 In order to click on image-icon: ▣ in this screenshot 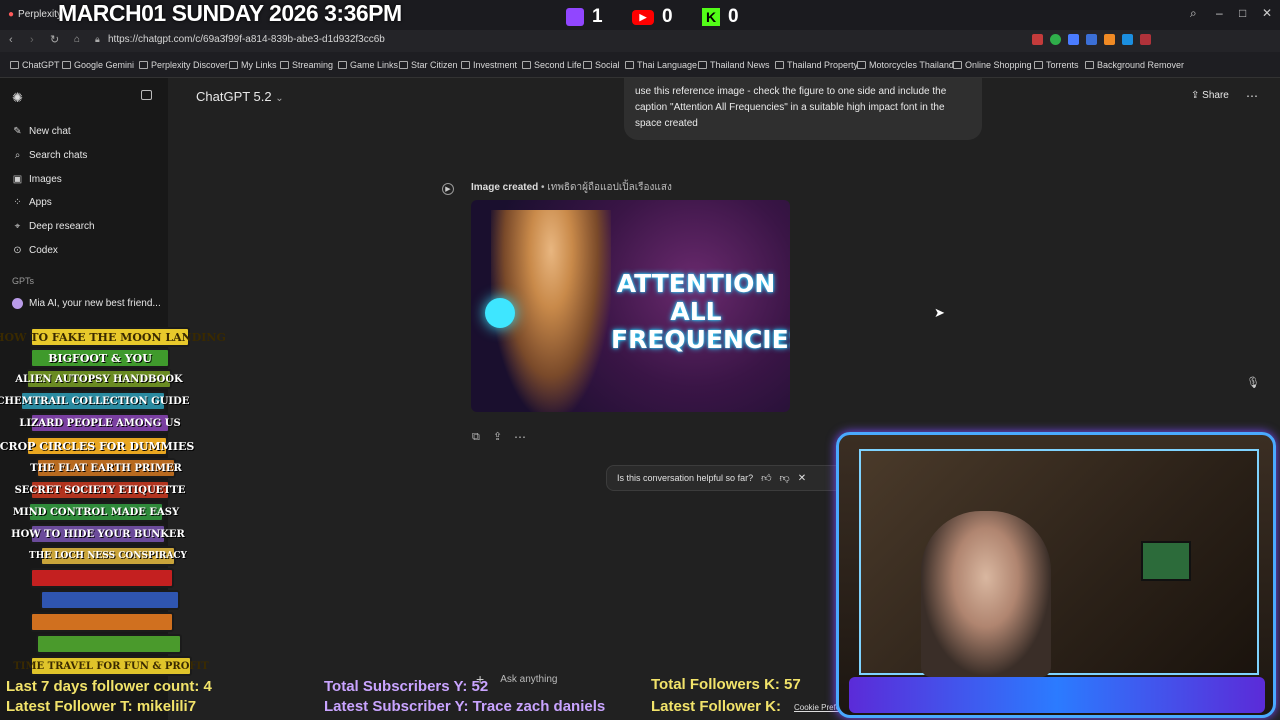, I will do `click(17, 179)`.